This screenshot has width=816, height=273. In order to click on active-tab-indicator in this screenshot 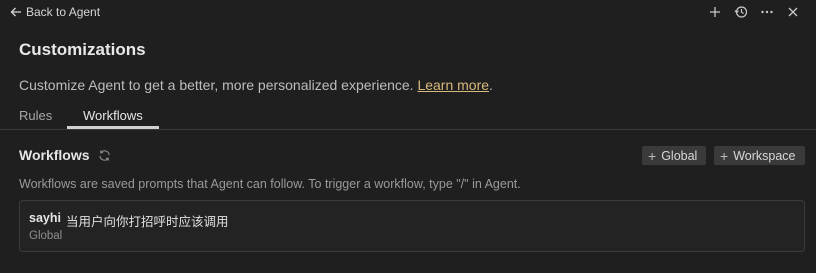, I will do `click(113, 127)`.